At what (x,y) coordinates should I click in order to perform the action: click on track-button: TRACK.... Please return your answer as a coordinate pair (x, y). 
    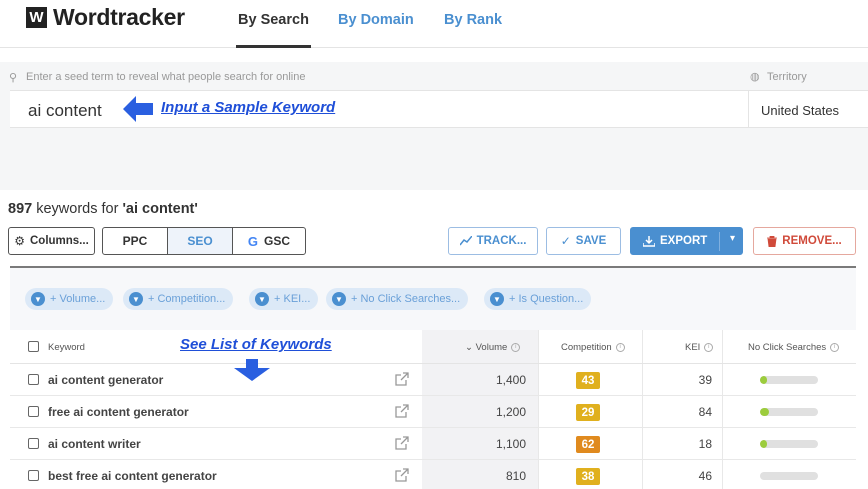
    Looking at the image, I should click on (493, 241).